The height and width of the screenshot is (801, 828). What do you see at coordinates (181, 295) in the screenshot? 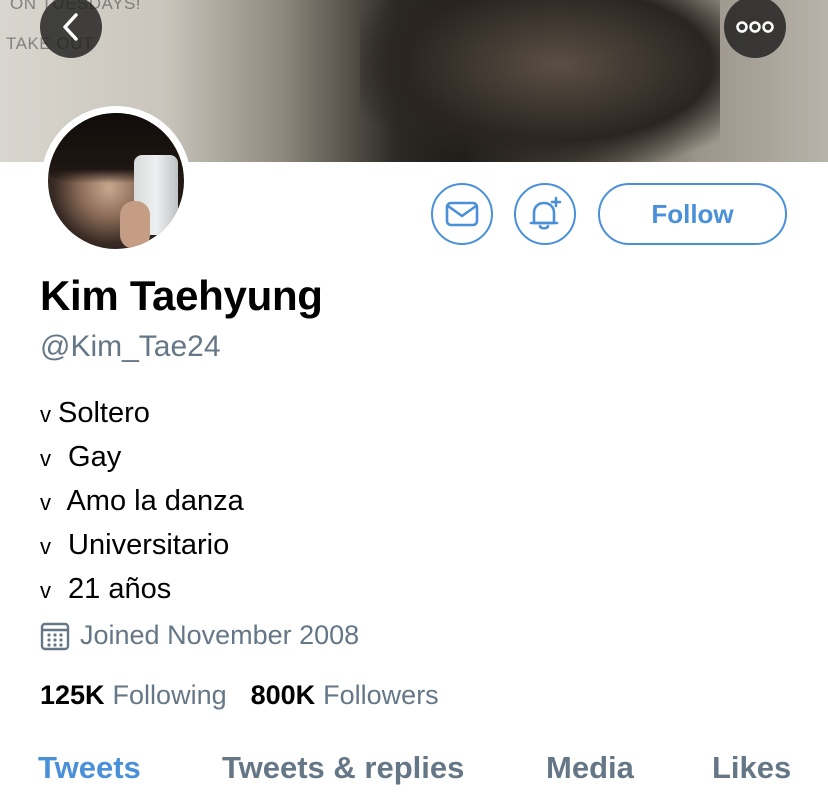
I see `profile-name: Kim Taehyung` at bounding box center [181, 295].